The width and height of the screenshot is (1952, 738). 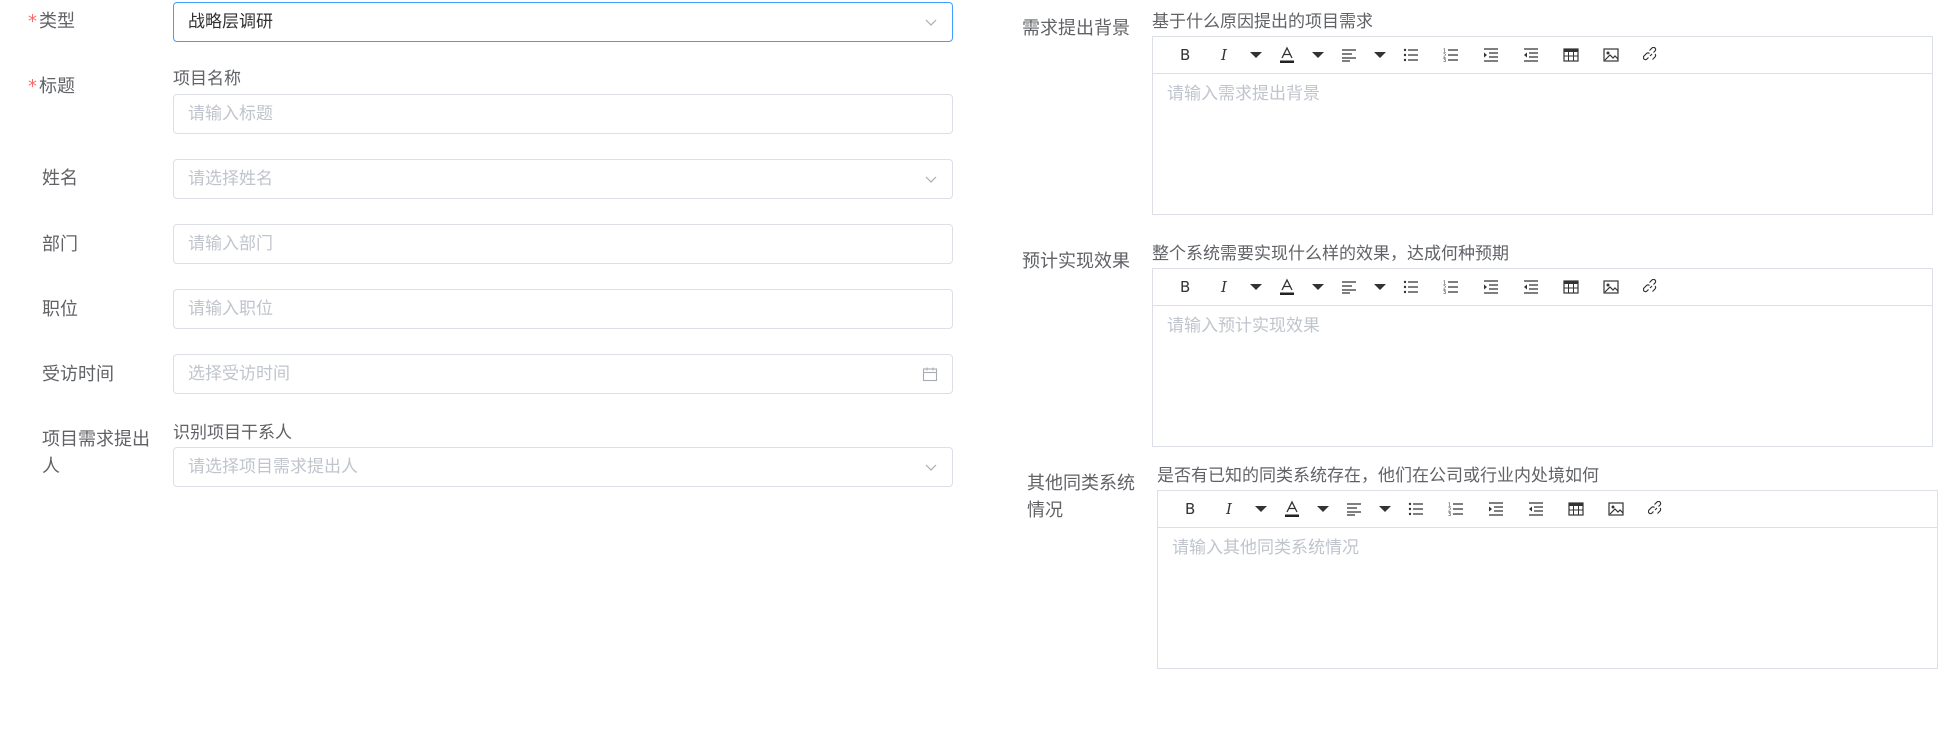 What do you see at coordinates (232, 433) in the screenshot?
I see `proposer-hint: 识别项目干系人` at bounding box center [232, 433].